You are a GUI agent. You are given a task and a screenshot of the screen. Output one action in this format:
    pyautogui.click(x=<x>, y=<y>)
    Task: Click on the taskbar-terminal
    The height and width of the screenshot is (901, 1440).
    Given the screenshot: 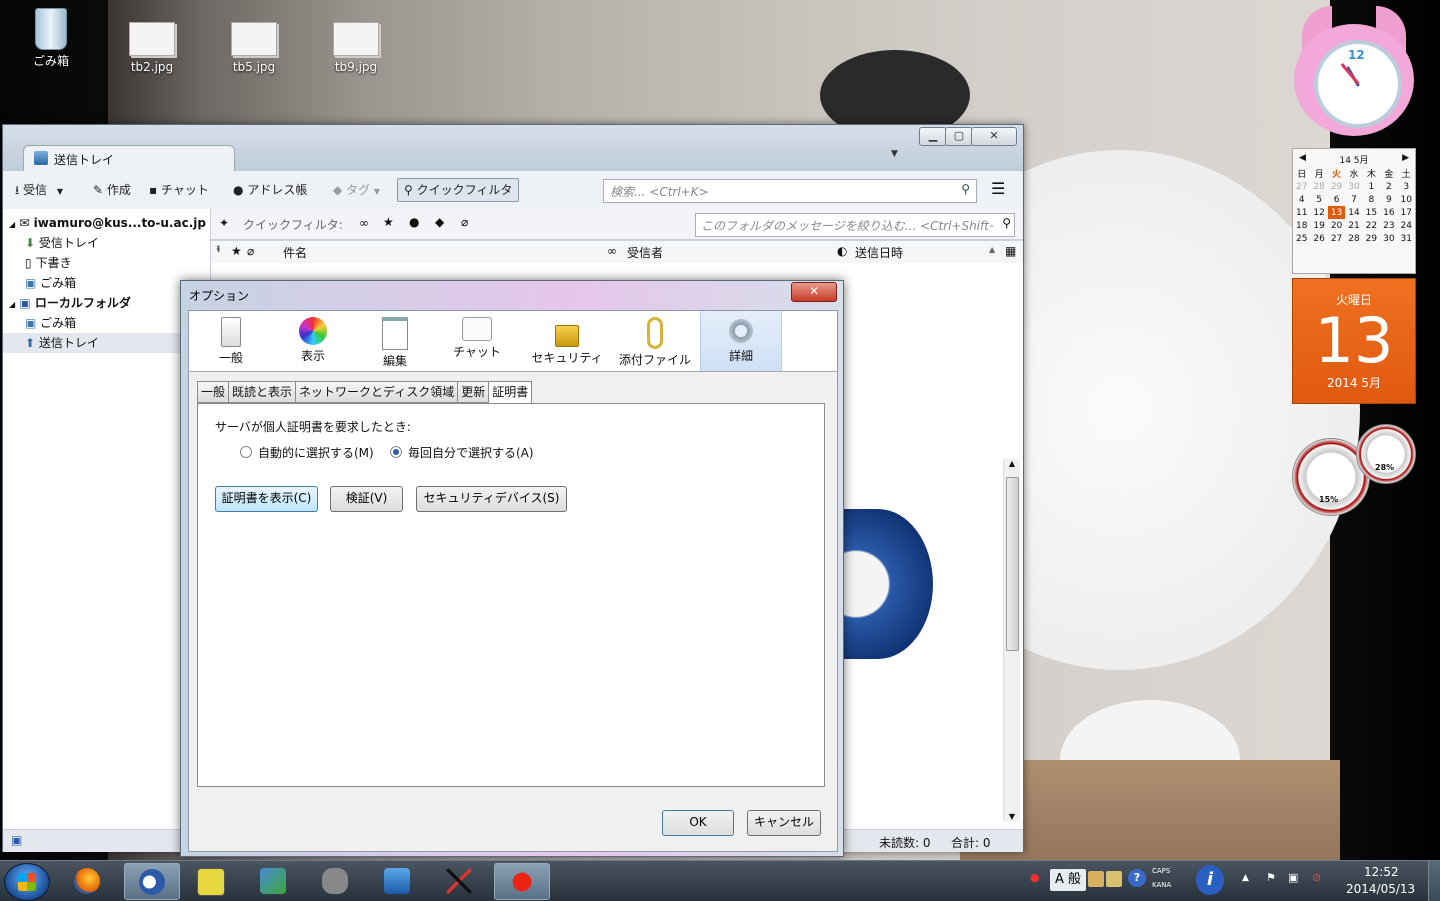 What is the action you would take?
    pyautogui.click(x=211, y=880)
    